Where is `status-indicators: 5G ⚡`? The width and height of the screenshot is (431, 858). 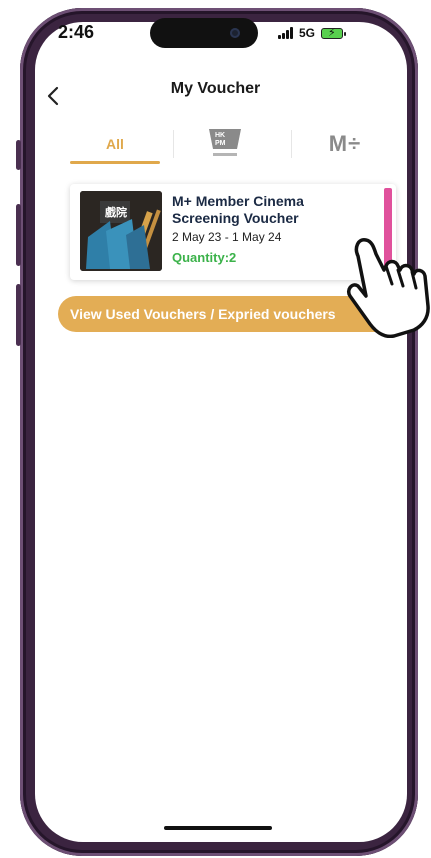 status-indicators: 5G ⚡ is located at coordinates (312, 33).